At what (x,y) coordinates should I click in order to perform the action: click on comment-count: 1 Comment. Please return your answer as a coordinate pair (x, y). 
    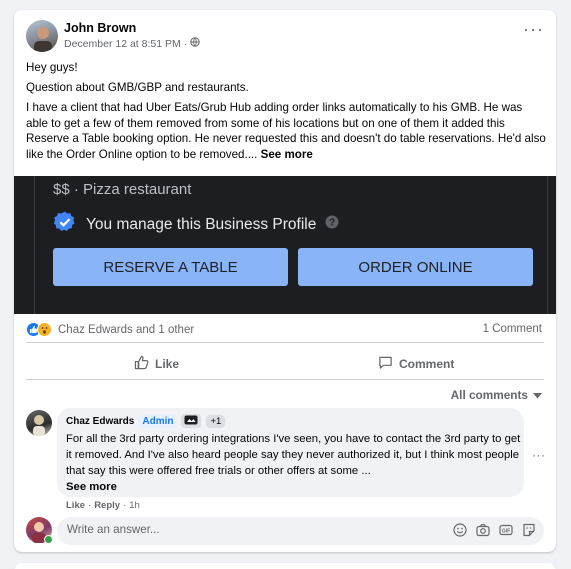
    Looking at the image, I should click on (512, 329).